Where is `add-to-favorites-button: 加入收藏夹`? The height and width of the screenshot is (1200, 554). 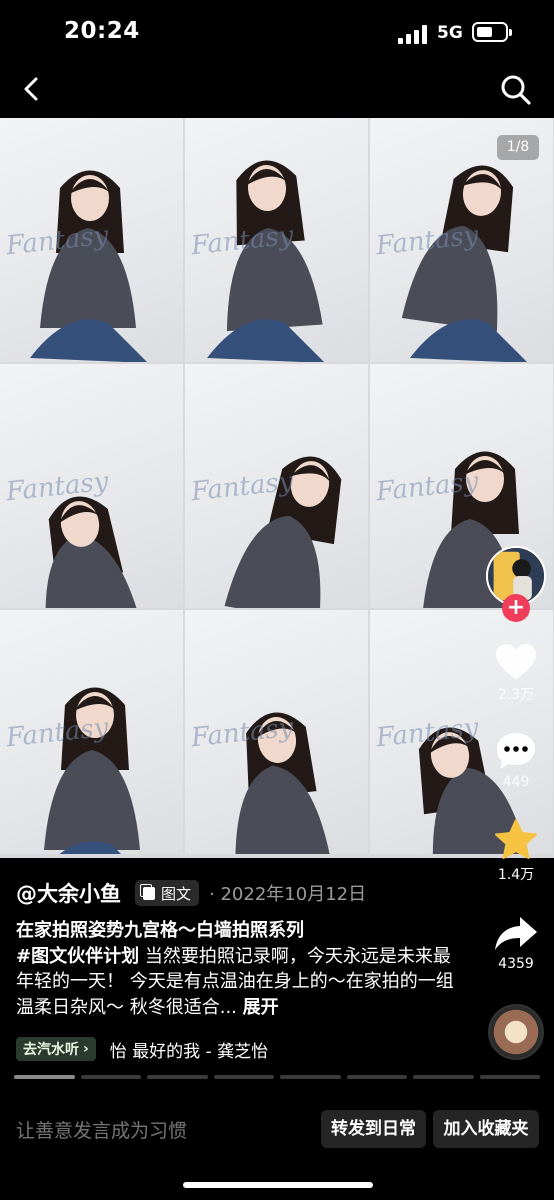 add-to-favorites-button: 加入收藏夹 is located at coordinates (486, 1129).